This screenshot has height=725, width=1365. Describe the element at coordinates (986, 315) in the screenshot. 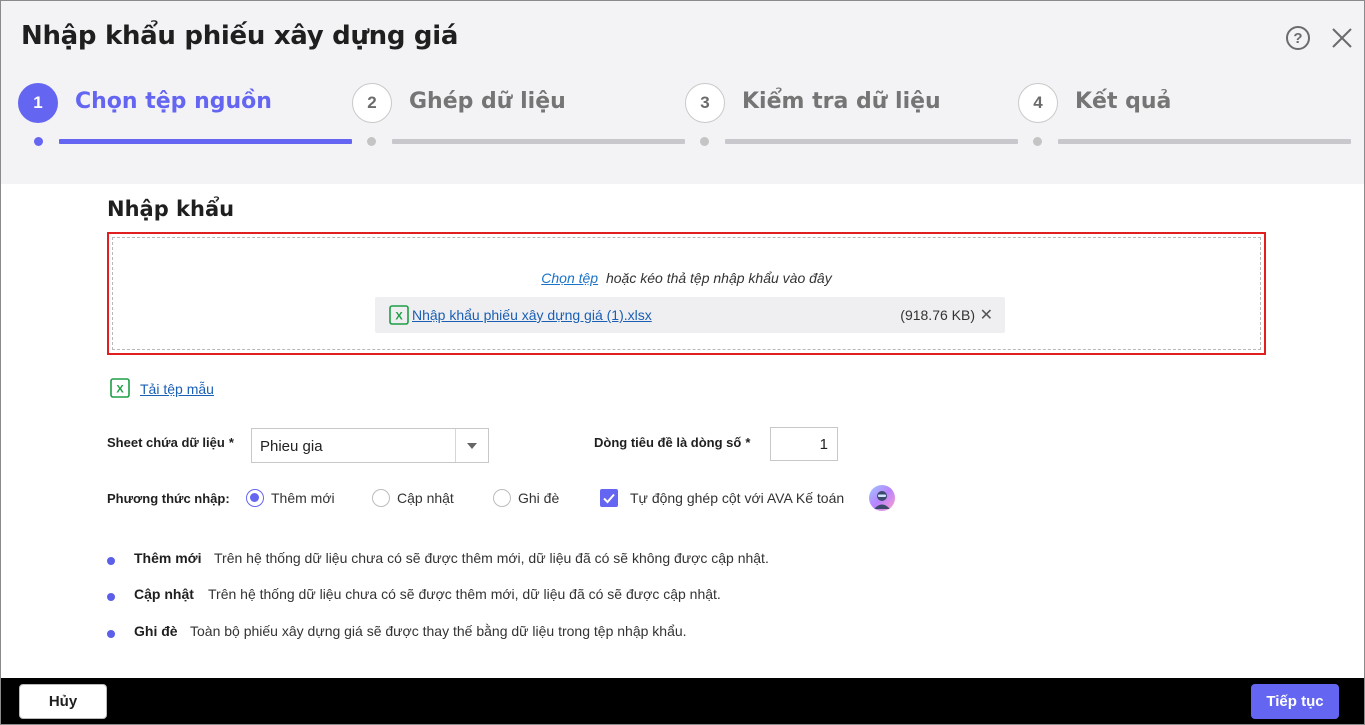

I see `remove-file-icon: ✕` at that location.